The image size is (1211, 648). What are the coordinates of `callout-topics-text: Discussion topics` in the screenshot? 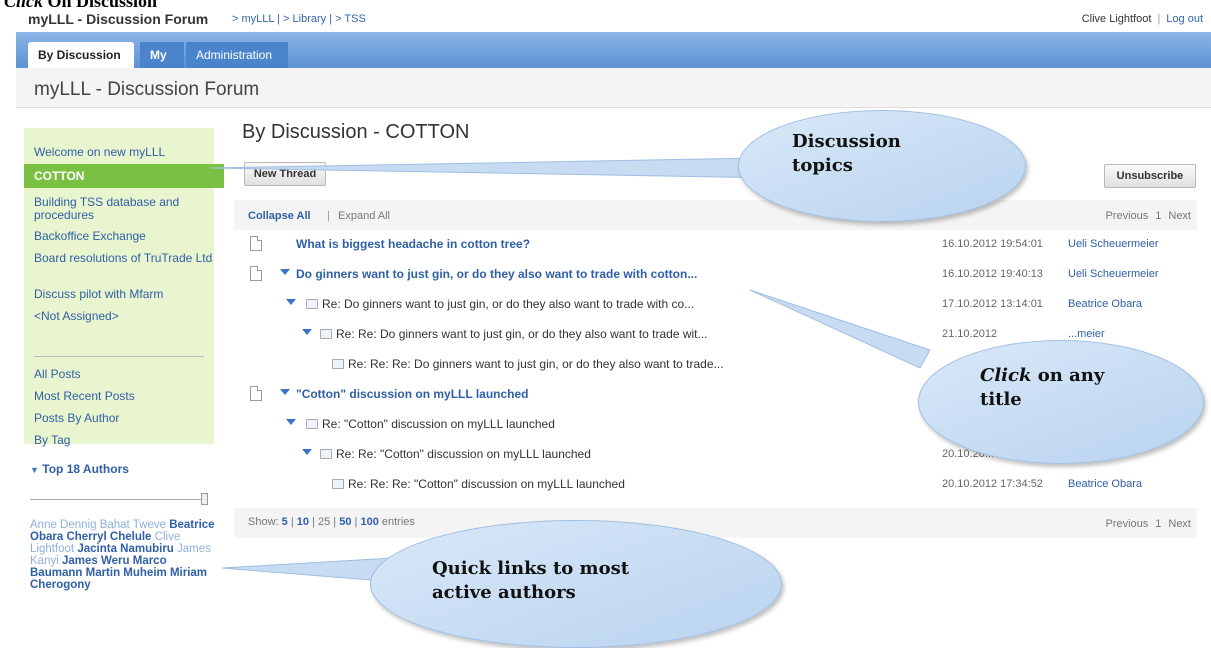 It's located at (846, 153).